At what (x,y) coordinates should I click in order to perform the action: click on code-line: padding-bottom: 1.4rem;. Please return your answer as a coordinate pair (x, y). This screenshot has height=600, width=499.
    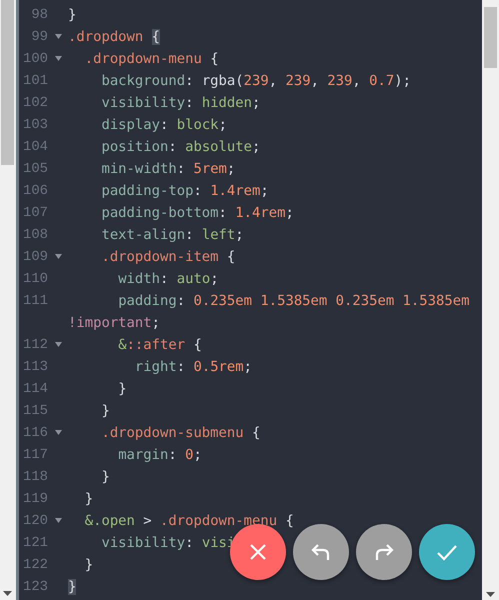
    Looking at the image, I should click on (197, 213).